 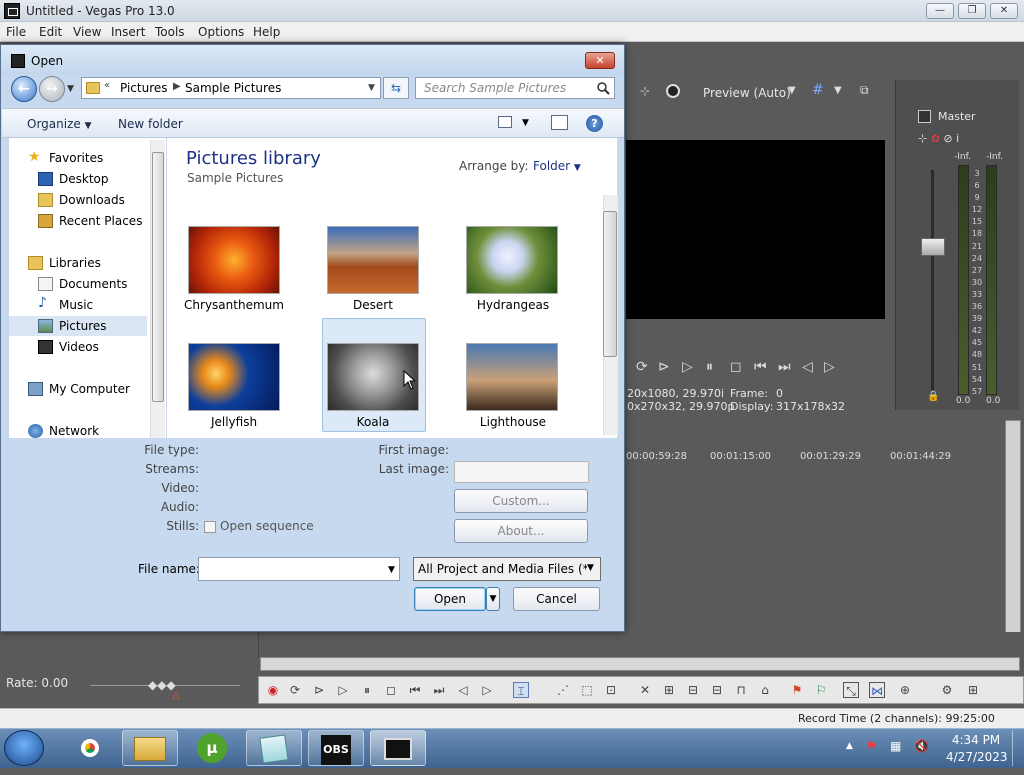 I want to click on timeline-vertical-scrollbar, so click(x=1013, y=538).